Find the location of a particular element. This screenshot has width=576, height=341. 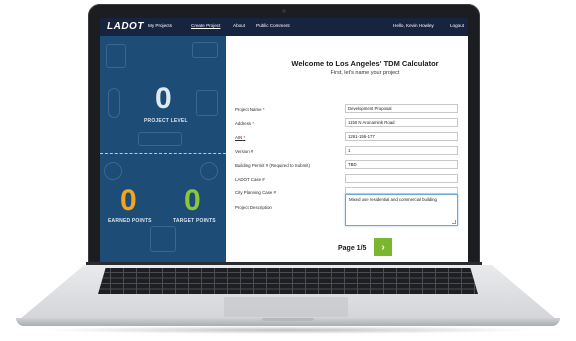

building-icon is located at coordinates (207, 103).